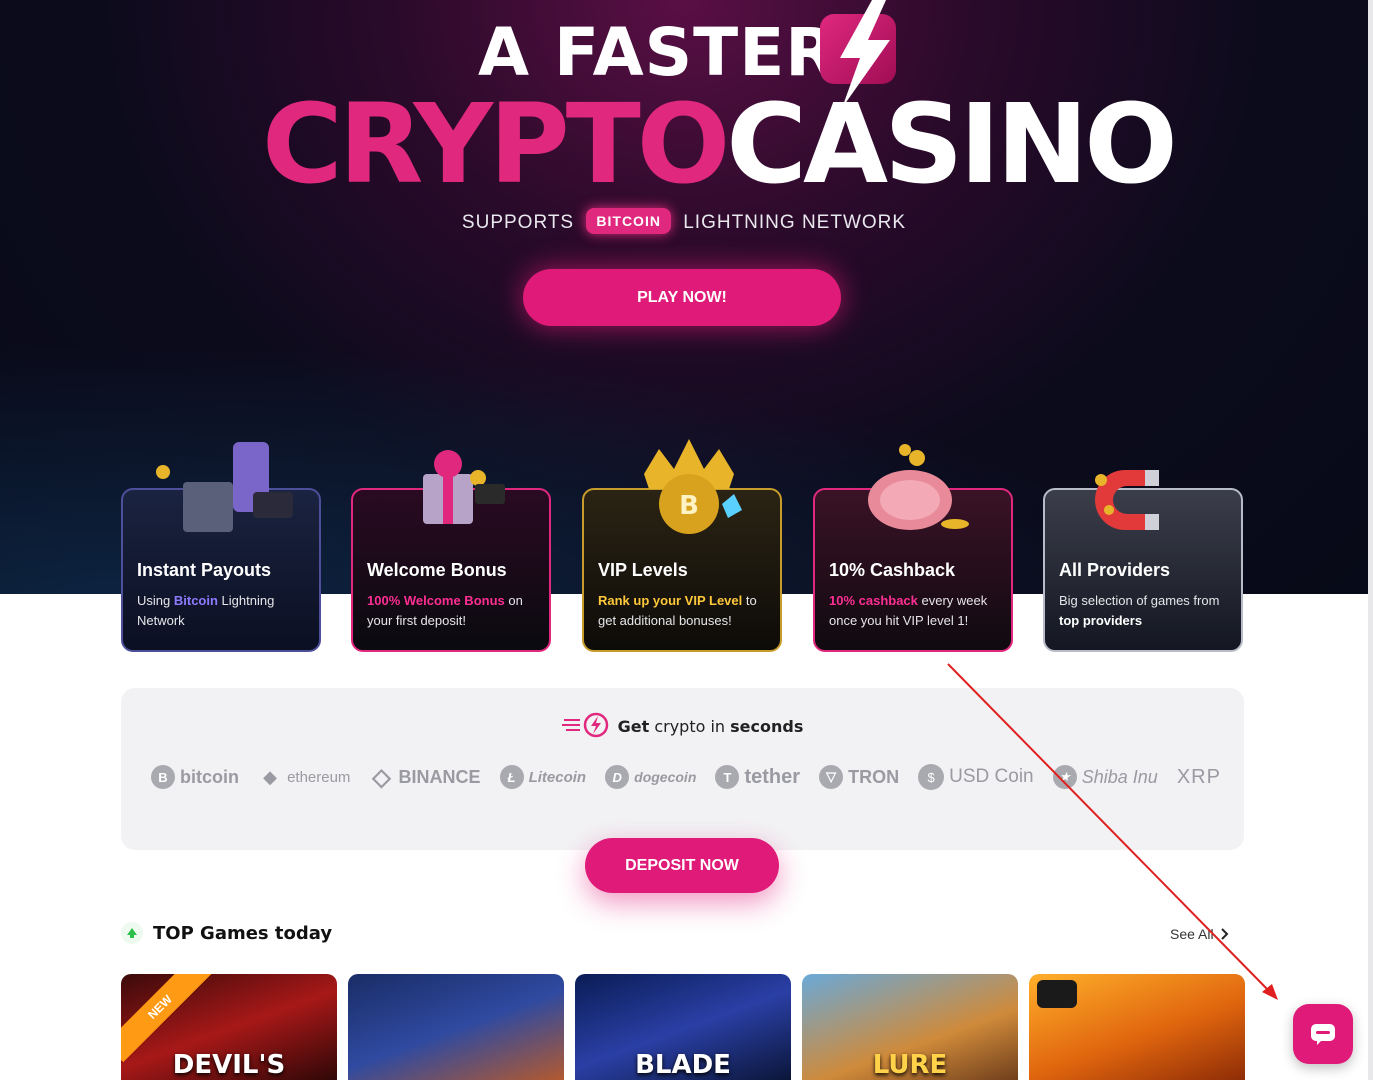 This screenshot has height=1080, width=1373. I want to click on game-card: LURE, so click(910, 1027).